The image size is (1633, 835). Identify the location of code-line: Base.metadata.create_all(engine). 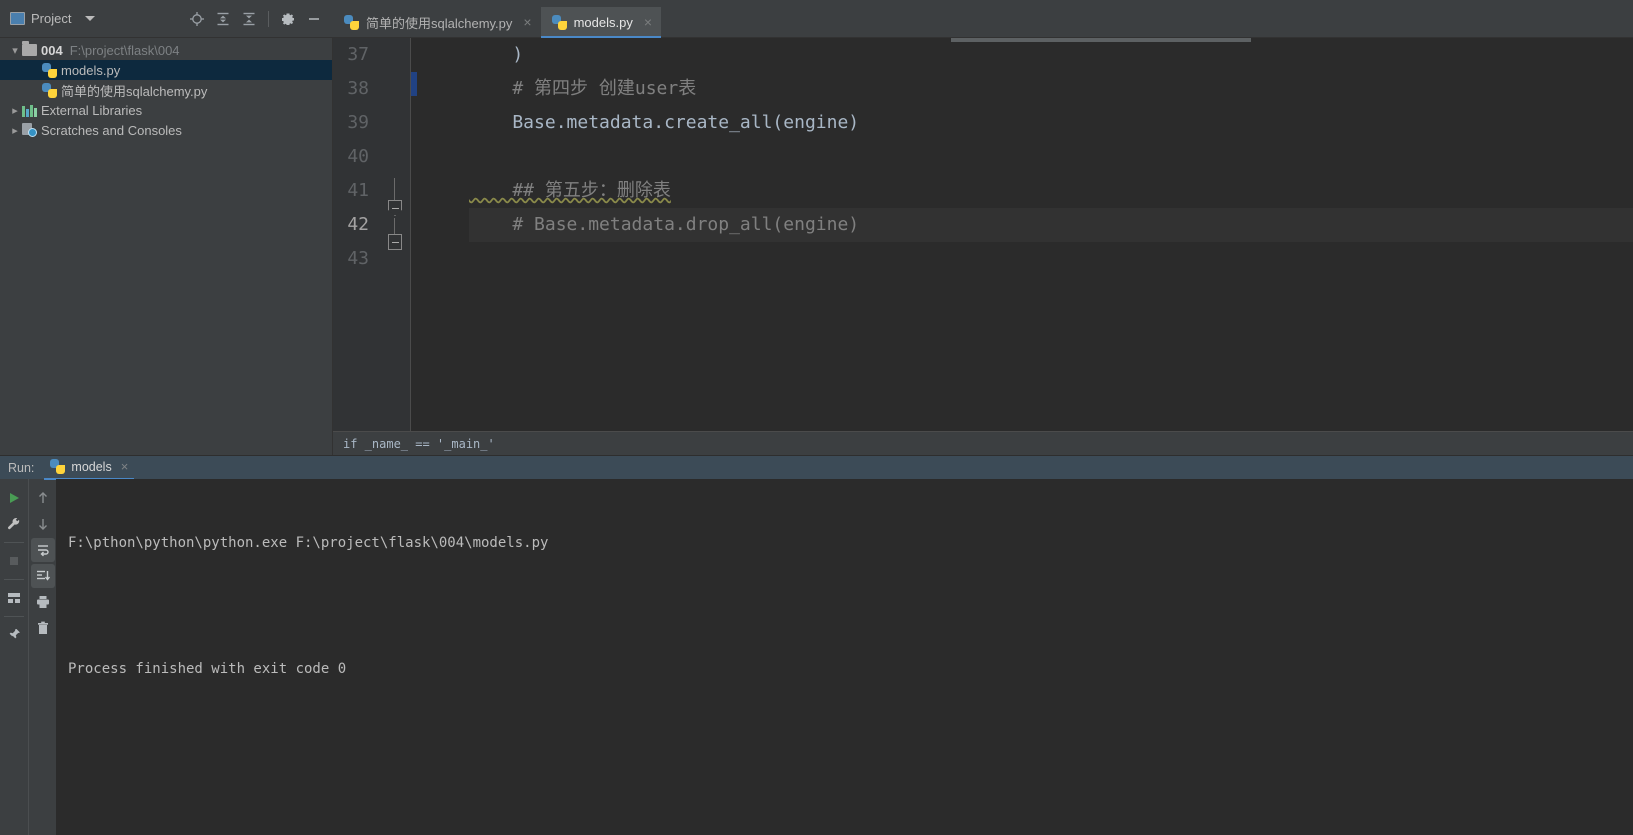
(664, 122).